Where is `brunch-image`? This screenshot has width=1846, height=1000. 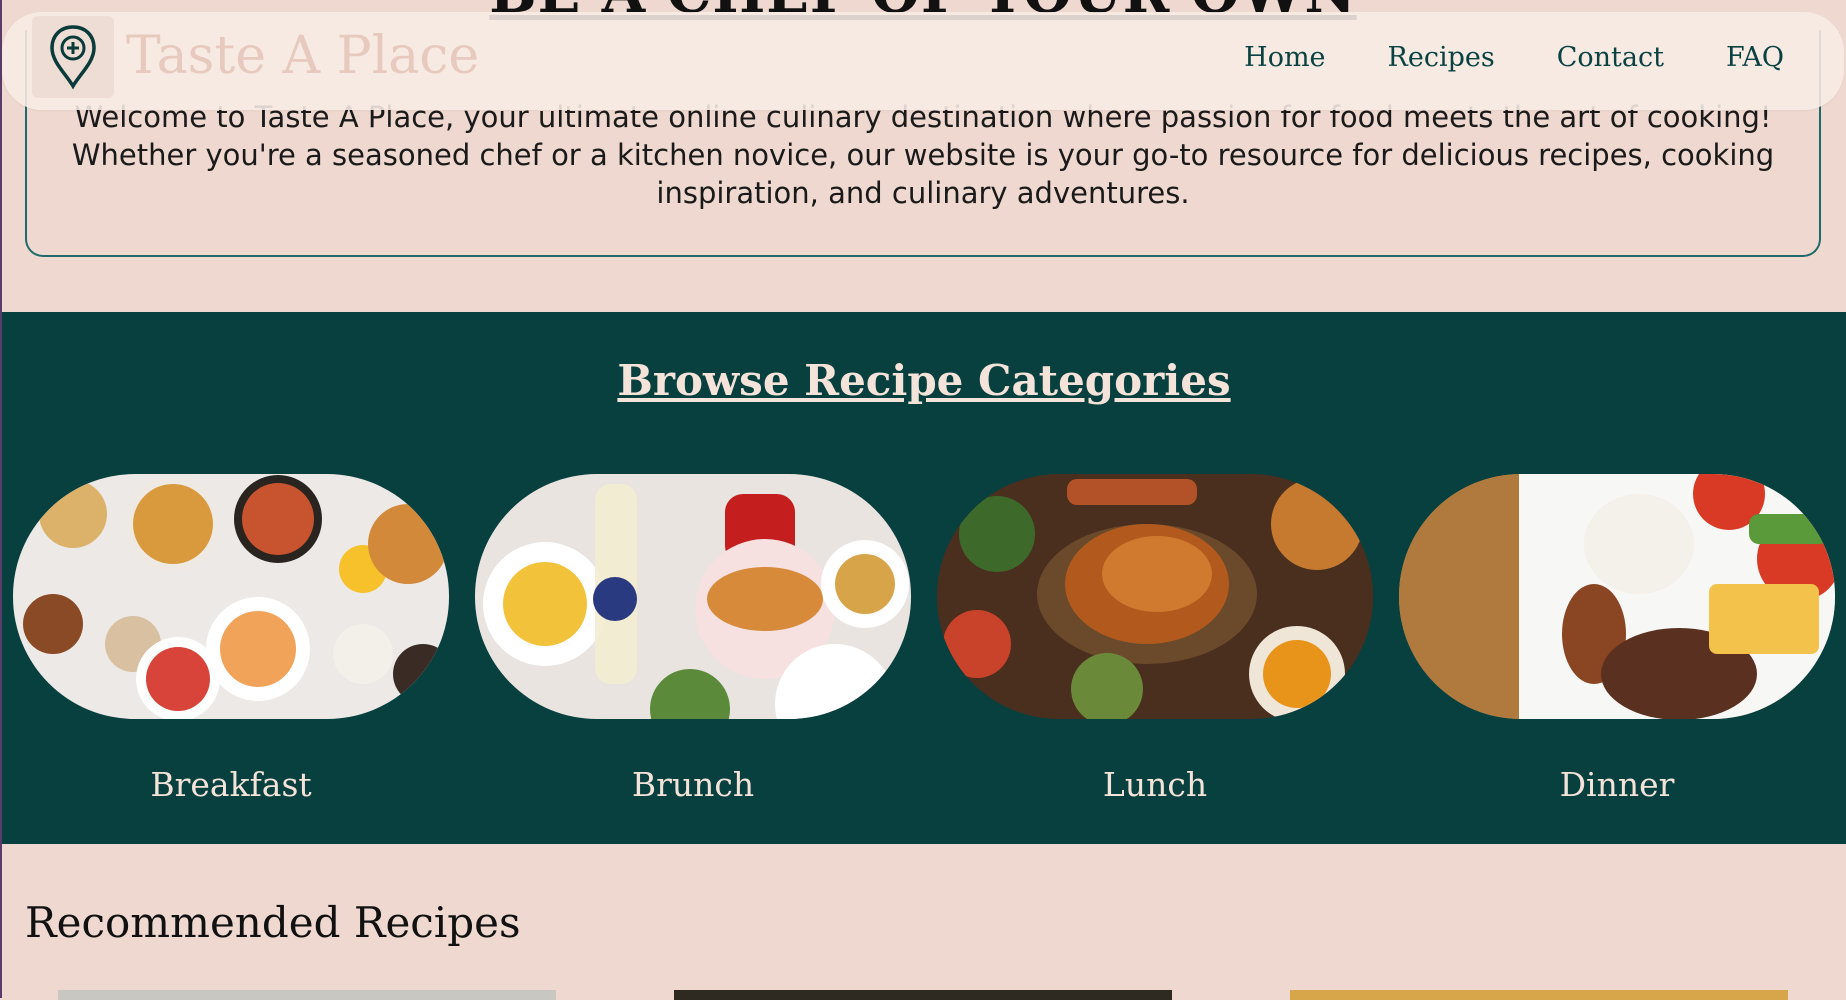 brunch-image is located at coordinates (693, 596).